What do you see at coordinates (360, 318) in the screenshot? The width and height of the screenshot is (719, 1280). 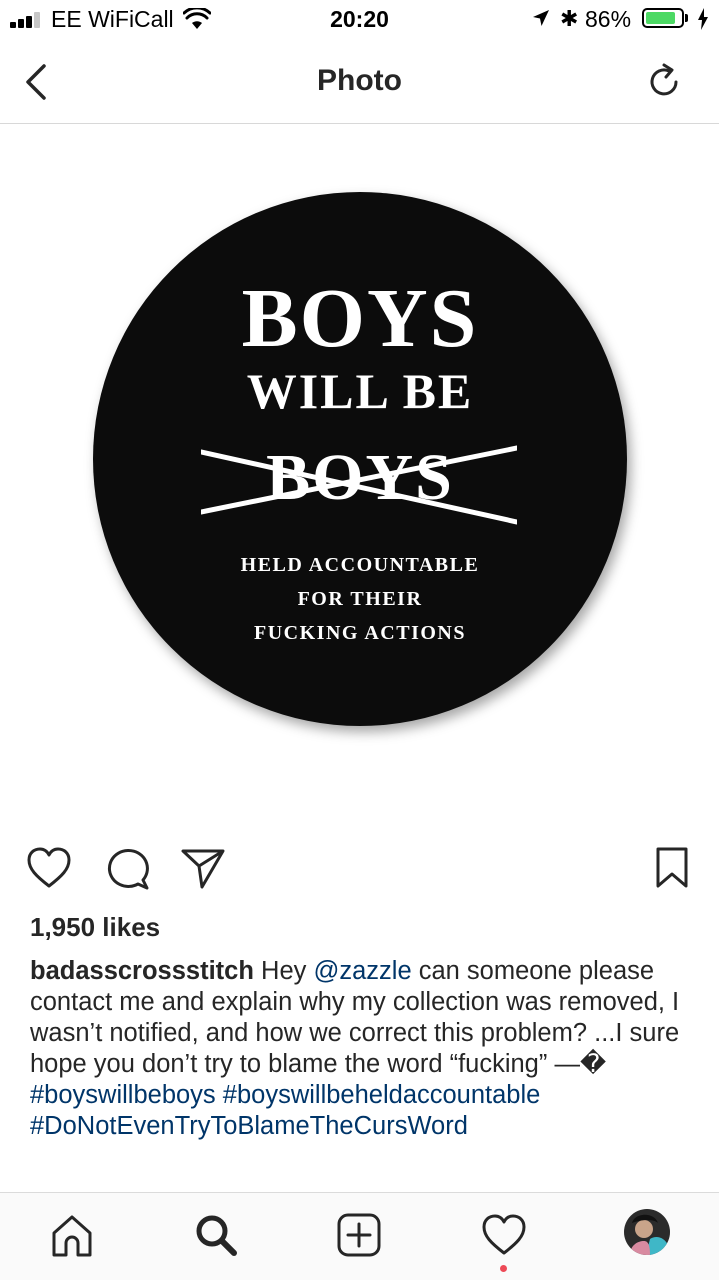 I see `sticker-text-line1: BOYS` at bounding box center [360, 318].